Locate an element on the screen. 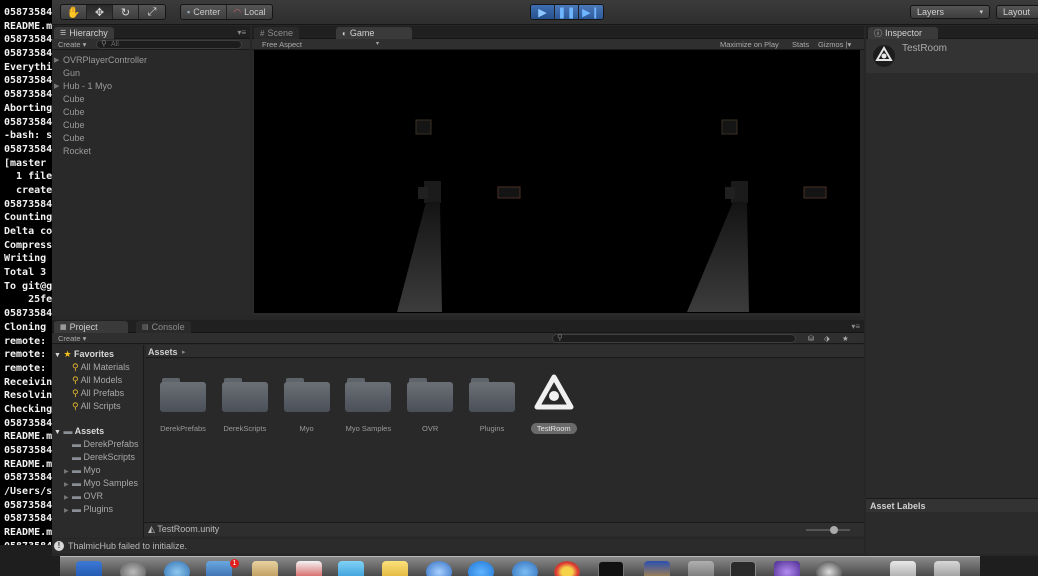 The height and width of the screenshot is (576, 1038). stats-toggle: Stats is located at coordinates (800, 44).